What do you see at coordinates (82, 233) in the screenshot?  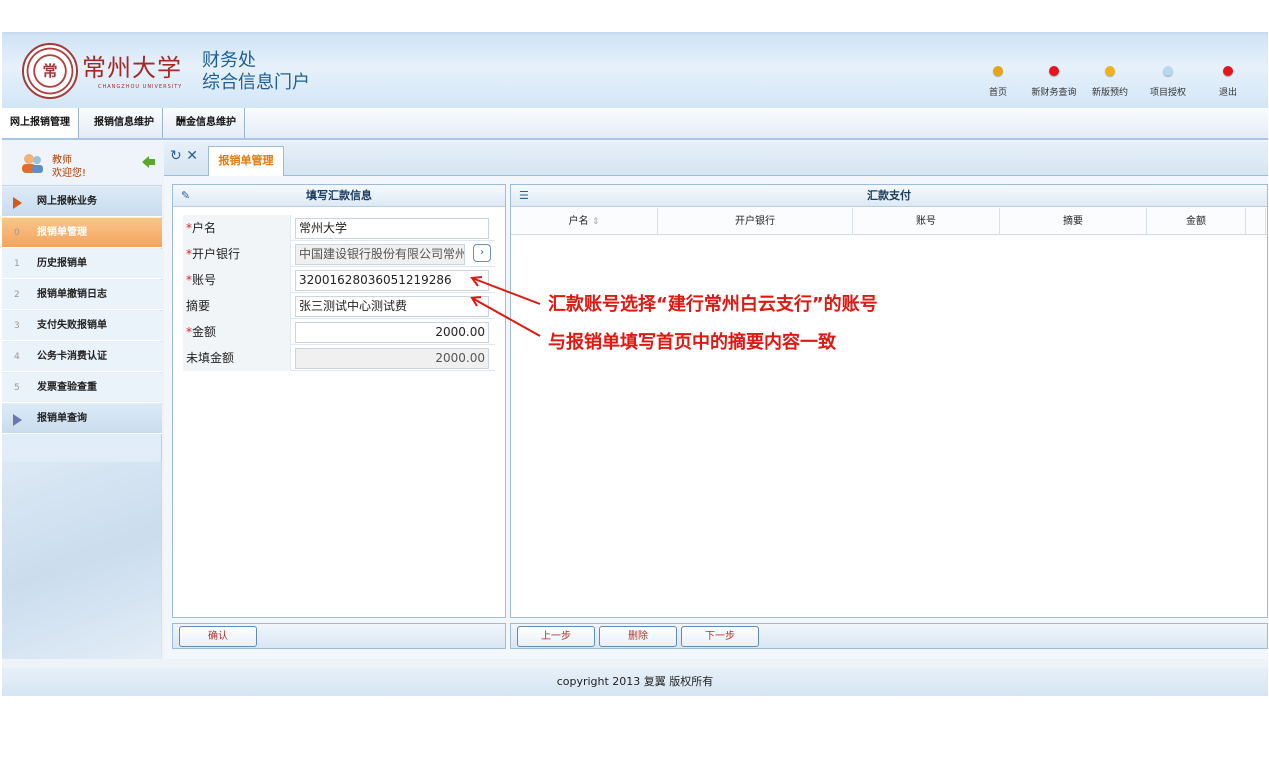 I see `sidebar-item-reimbursement-manage: 0 报销单管理` at bounding box center [82, 233].